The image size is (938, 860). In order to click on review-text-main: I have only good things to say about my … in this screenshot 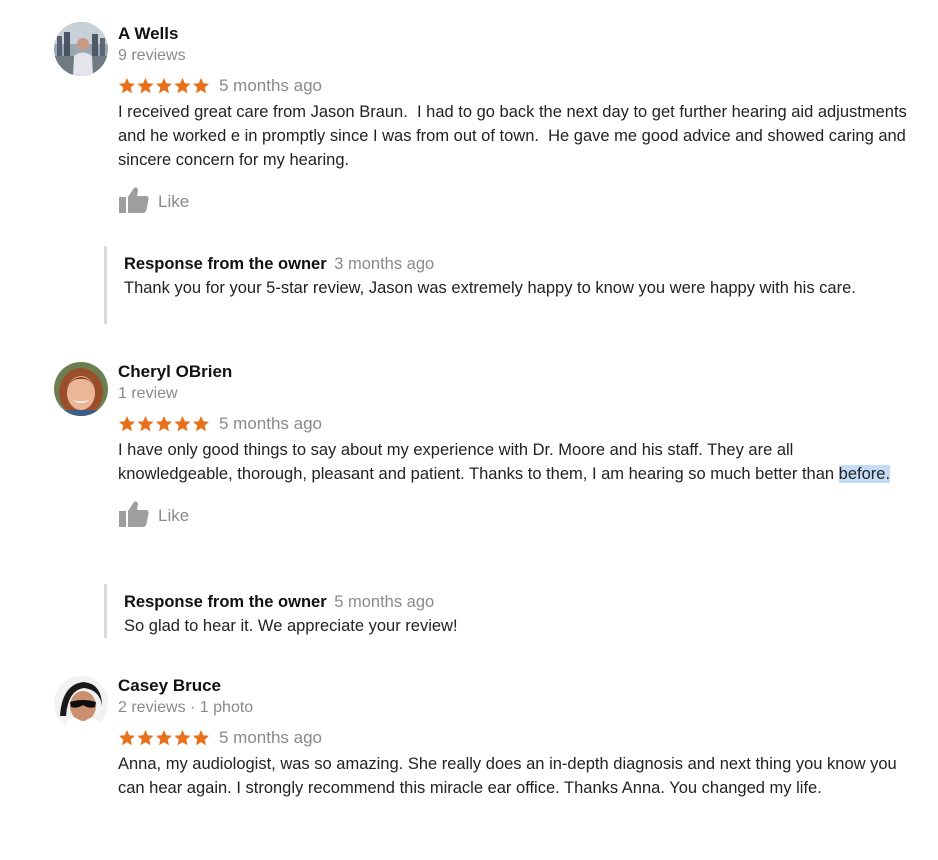, I will do `click(478, 462)`.